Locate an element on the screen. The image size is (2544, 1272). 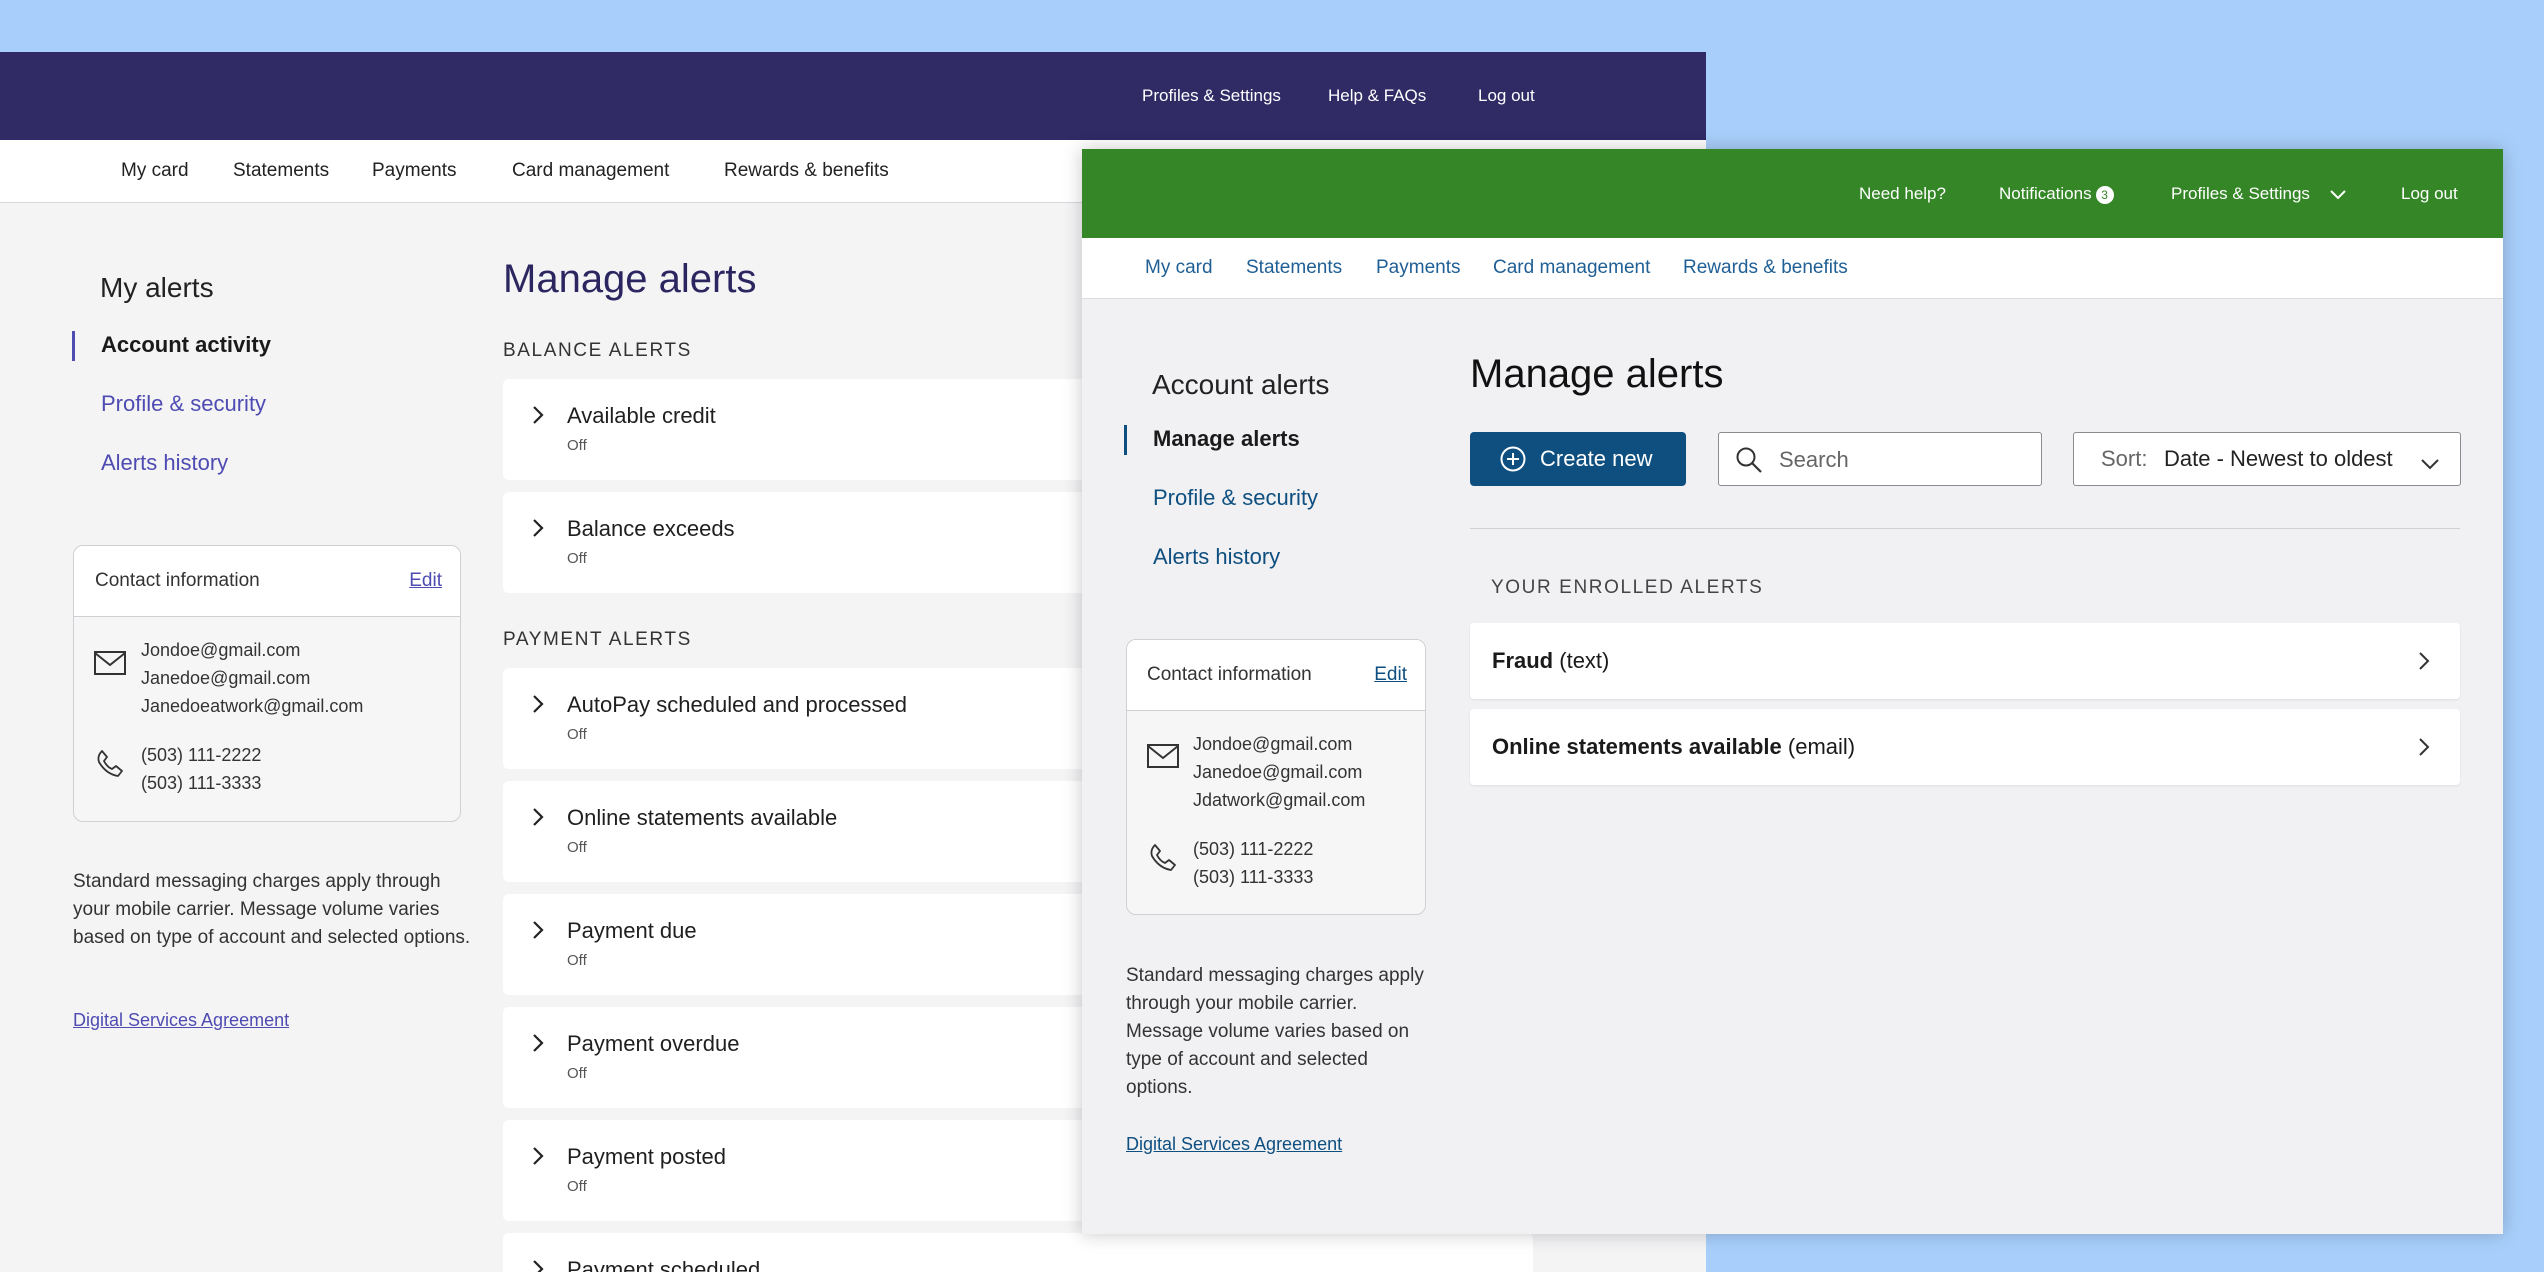
header-bar: Profiles & Settings Help & FAQs Log out is located at coordinates (853, 96).